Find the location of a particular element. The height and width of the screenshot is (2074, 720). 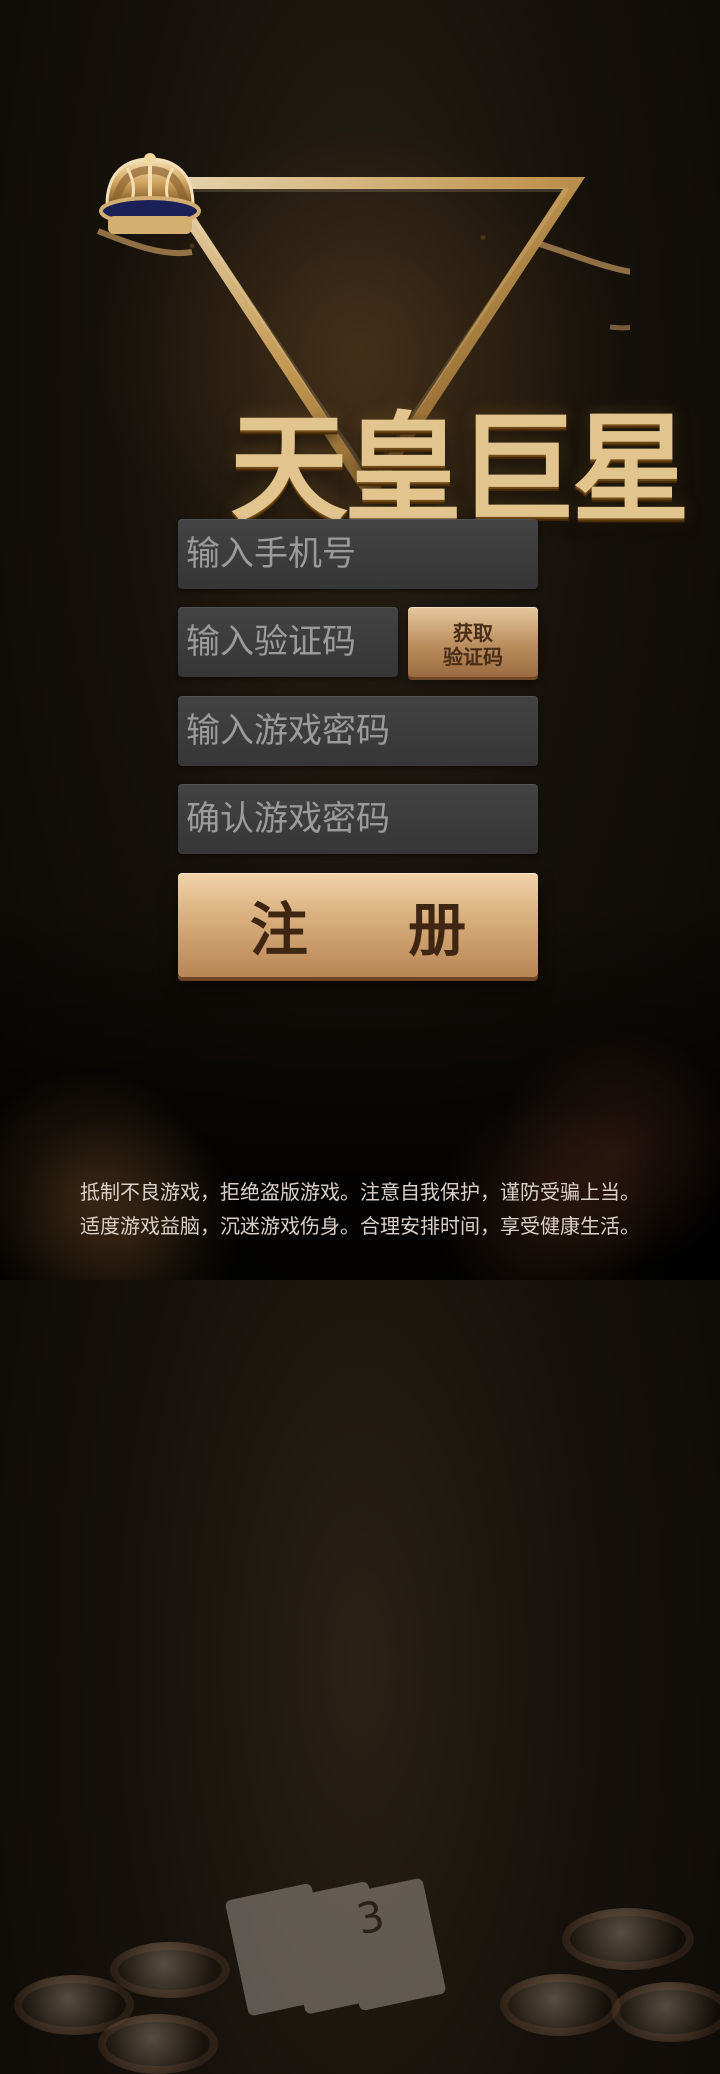

confirm-password-field is located at coordinates (358, 819).